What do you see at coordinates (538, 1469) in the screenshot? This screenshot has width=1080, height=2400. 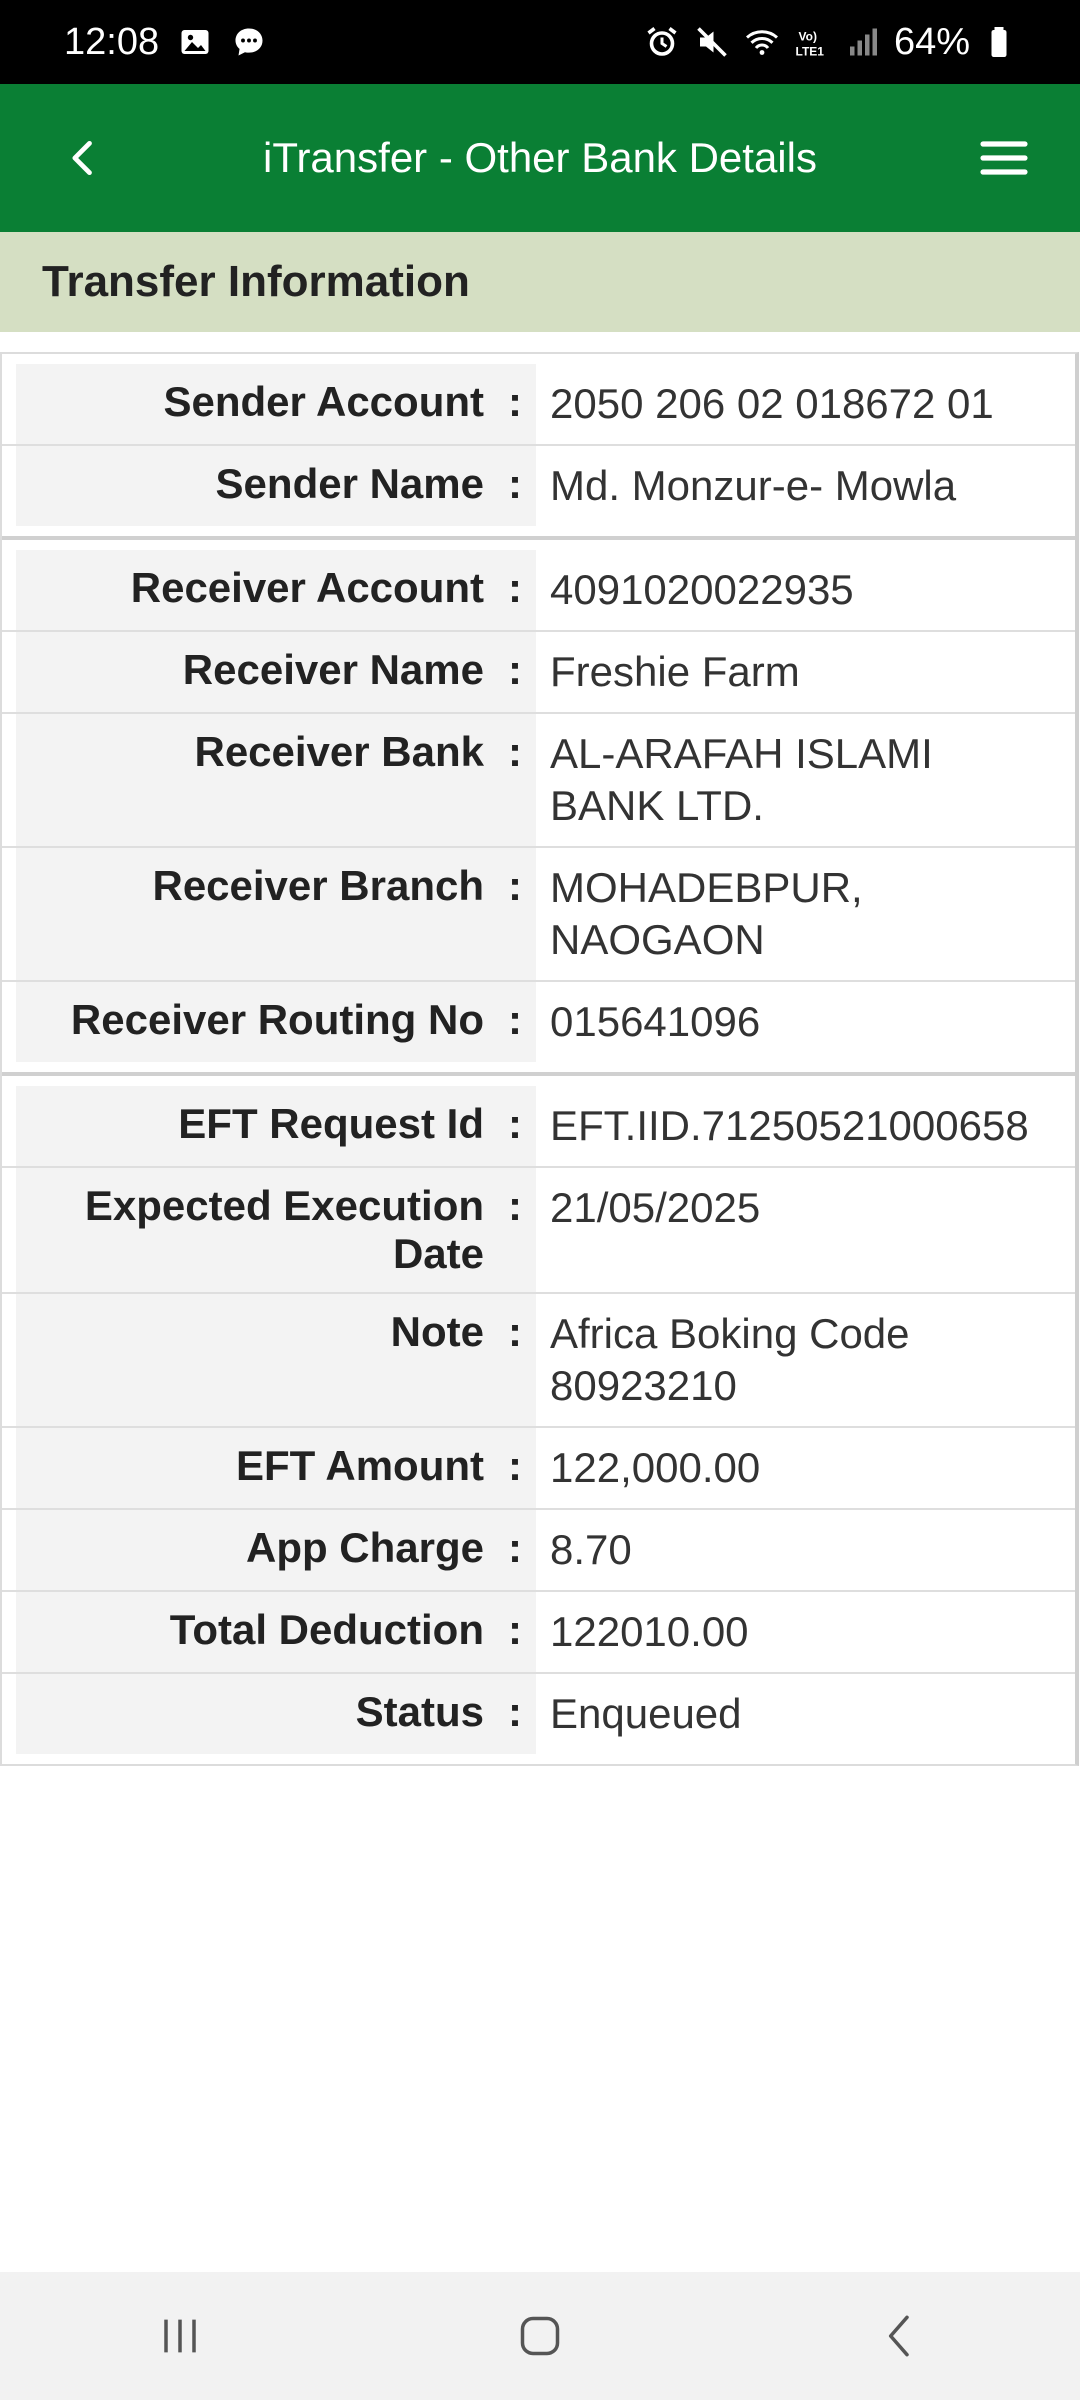 I see `table-row: EFT Amount: 122,000.00` at bounding box center [538, 1469].